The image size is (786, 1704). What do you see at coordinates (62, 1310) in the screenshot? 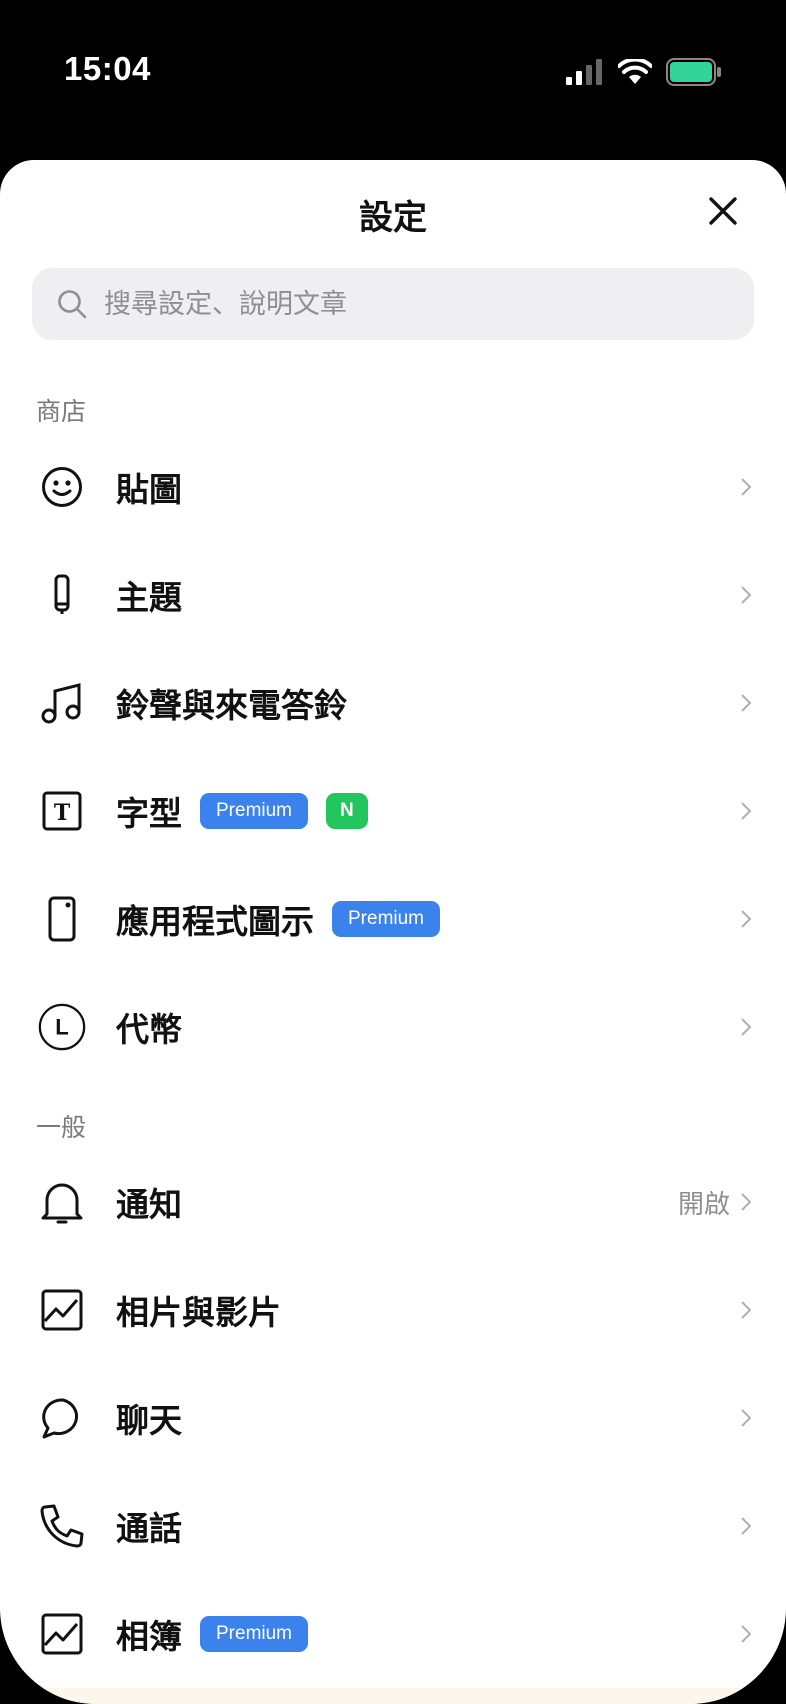
I see `photo-icon` at bounding box center [62, 1310].